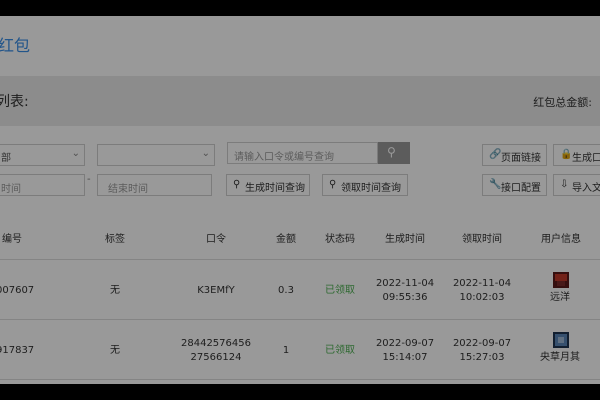 Image resolution: width=600 pixels, height=400 pixels. I want to click on generate-button: 🔒 生成口, so click(576, 155).